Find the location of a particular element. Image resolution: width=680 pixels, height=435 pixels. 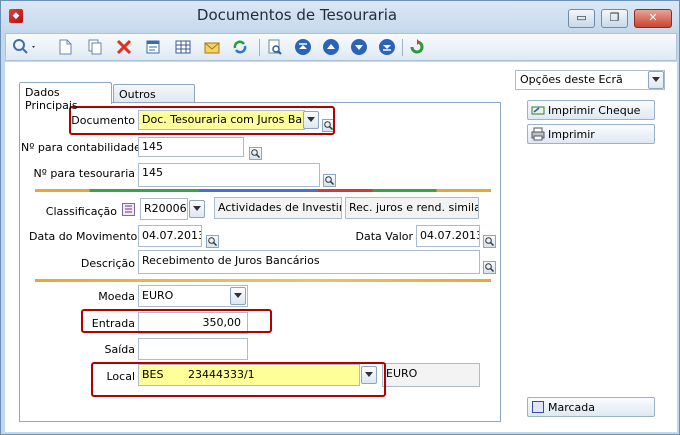

next-record-icon is located at coordinates (359, 47).